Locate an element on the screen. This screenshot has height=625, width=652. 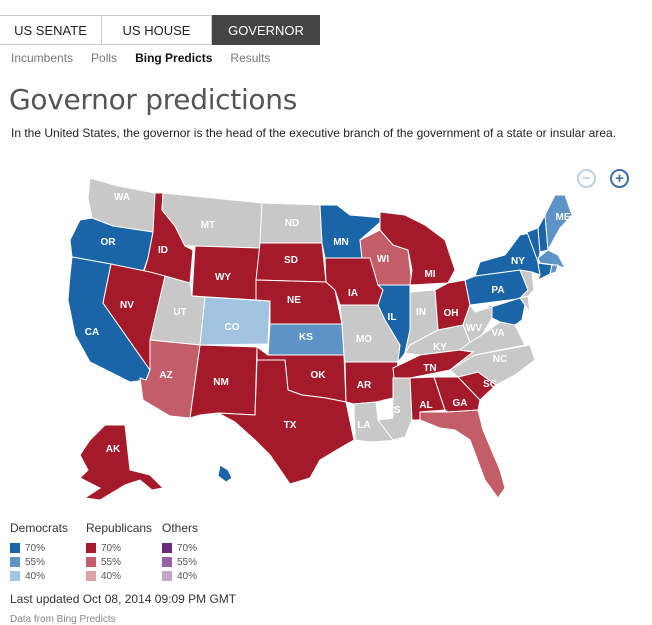
legend-democrats: Democrats 70% 55% 40% is located at coordinates (48, 552).